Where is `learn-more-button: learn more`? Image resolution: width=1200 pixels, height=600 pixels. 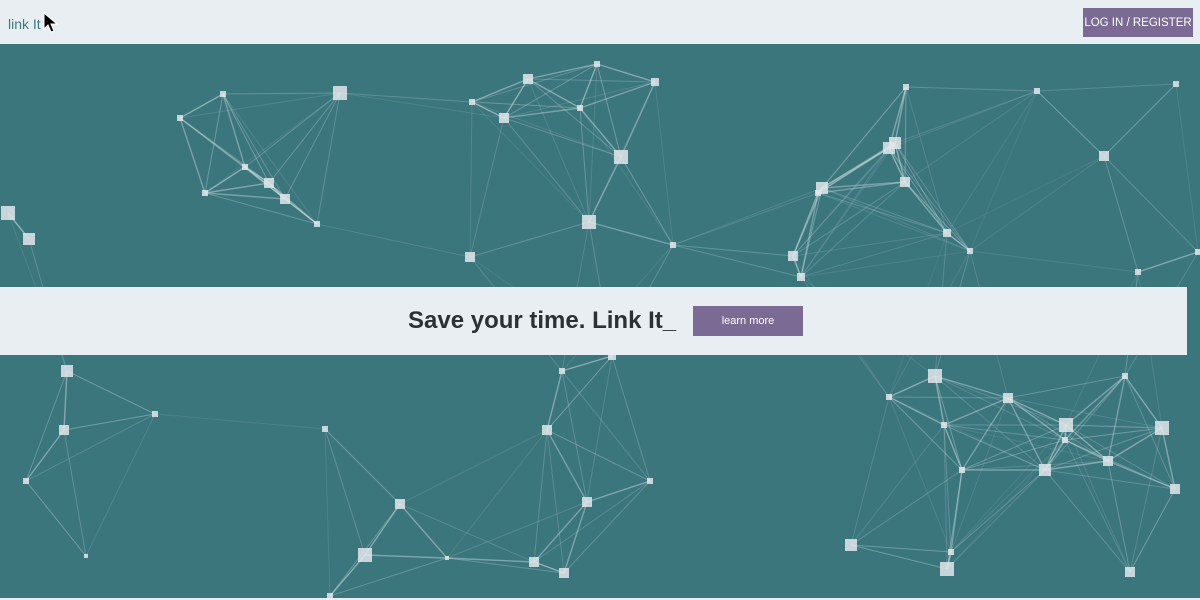 learn-more-button: learn more is located at coordinates (748, 321).